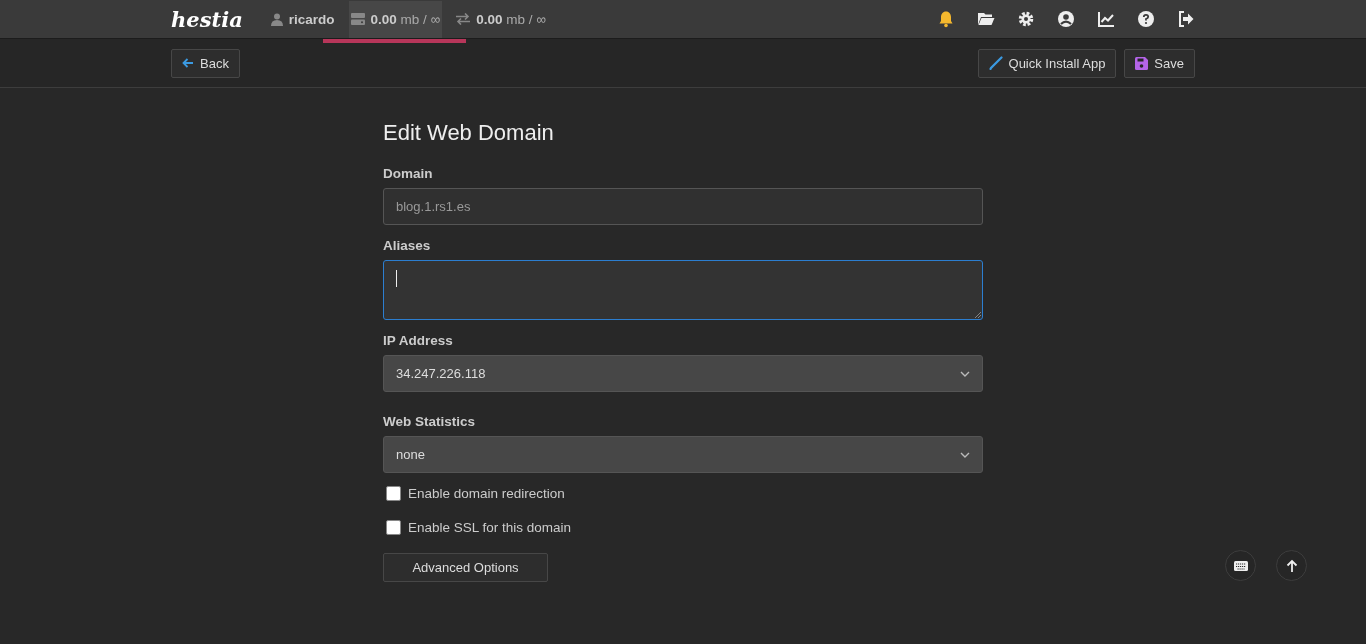 The height and width of the screenshot is (644, 1366). I want to click on stat-item: ricardo, so click(302, 19).